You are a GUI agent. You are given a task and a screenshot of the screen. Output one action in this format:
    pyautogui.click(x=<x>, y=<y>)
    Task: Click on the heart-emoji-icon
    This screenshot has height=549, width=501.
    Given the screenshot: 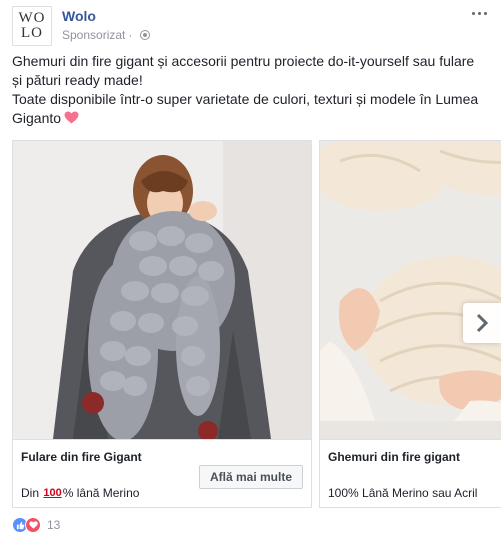 What is the action you would take?
    pyautogui.click(x=71, y=117)
    